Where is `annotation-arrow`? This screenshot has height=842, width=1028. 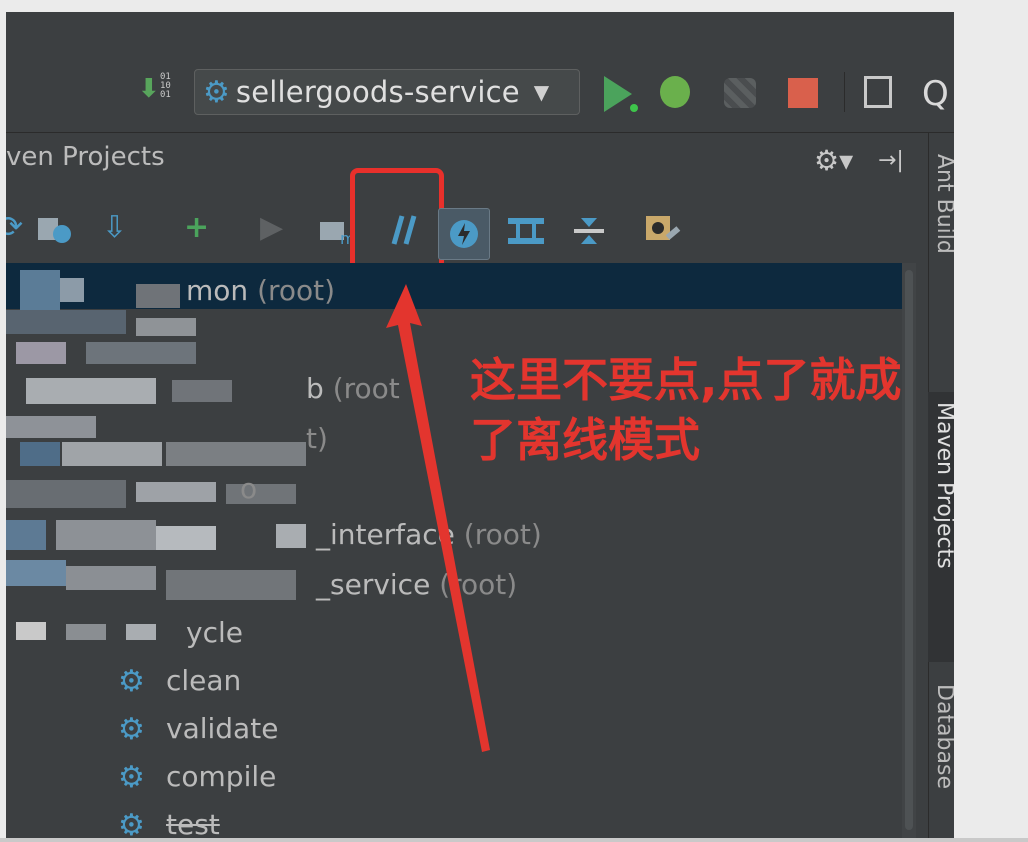
annotation-arrow is located at coordinates (438, 518).